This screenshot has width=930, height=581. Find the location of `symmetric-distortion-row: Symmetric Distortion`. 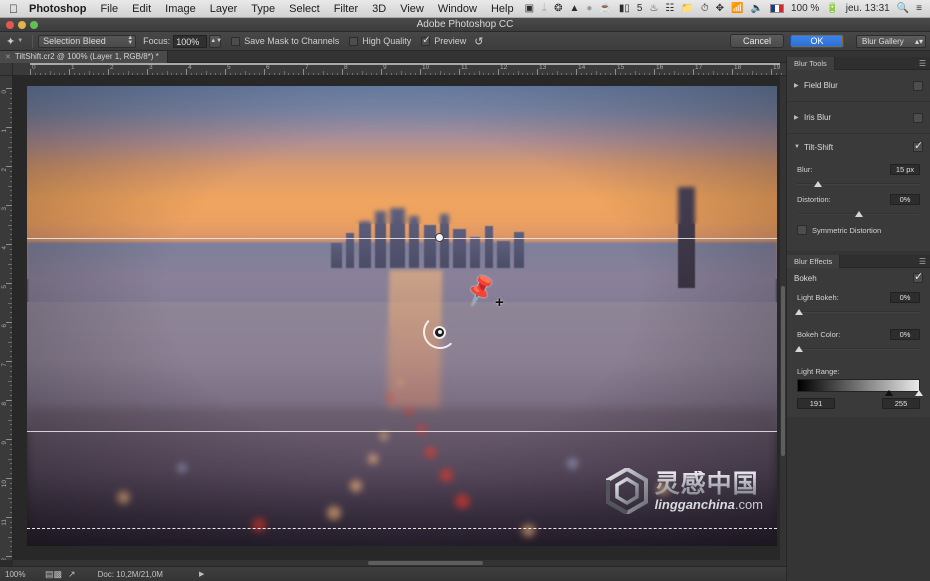

symmetric-distortion-row: Symmetric Distortion is located at coordinates (858, 231).